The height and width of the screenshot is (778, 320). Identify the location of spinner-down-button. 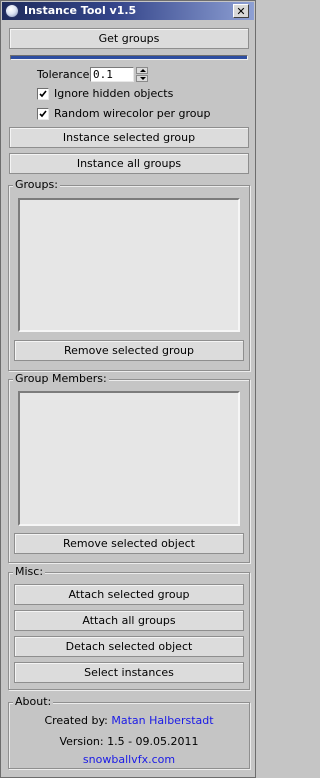
(142, 78).